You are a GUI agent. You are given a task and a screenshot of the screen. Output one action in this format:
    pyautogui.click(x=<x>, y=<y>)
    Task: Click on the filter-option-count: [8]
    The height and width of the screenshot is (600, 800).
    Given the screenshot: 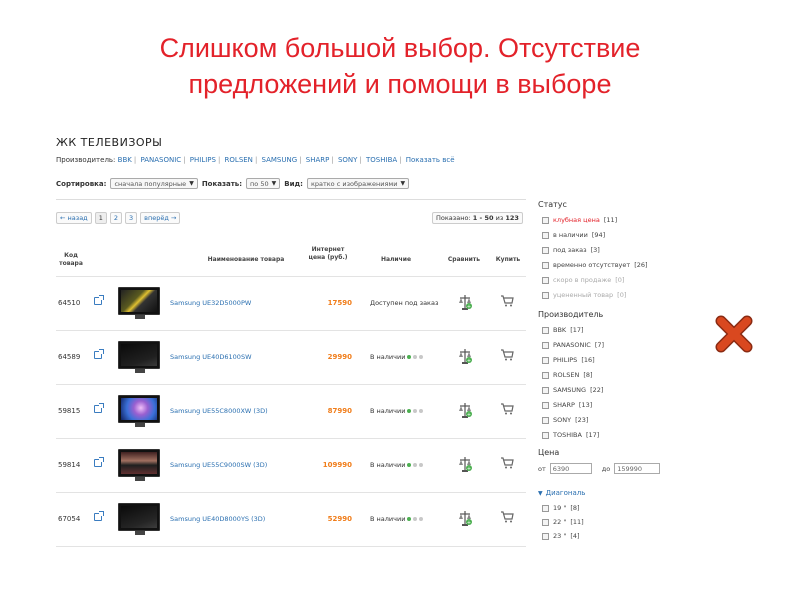 What is the action you would take?
    pyautogui.click(x=588, y=375)
    